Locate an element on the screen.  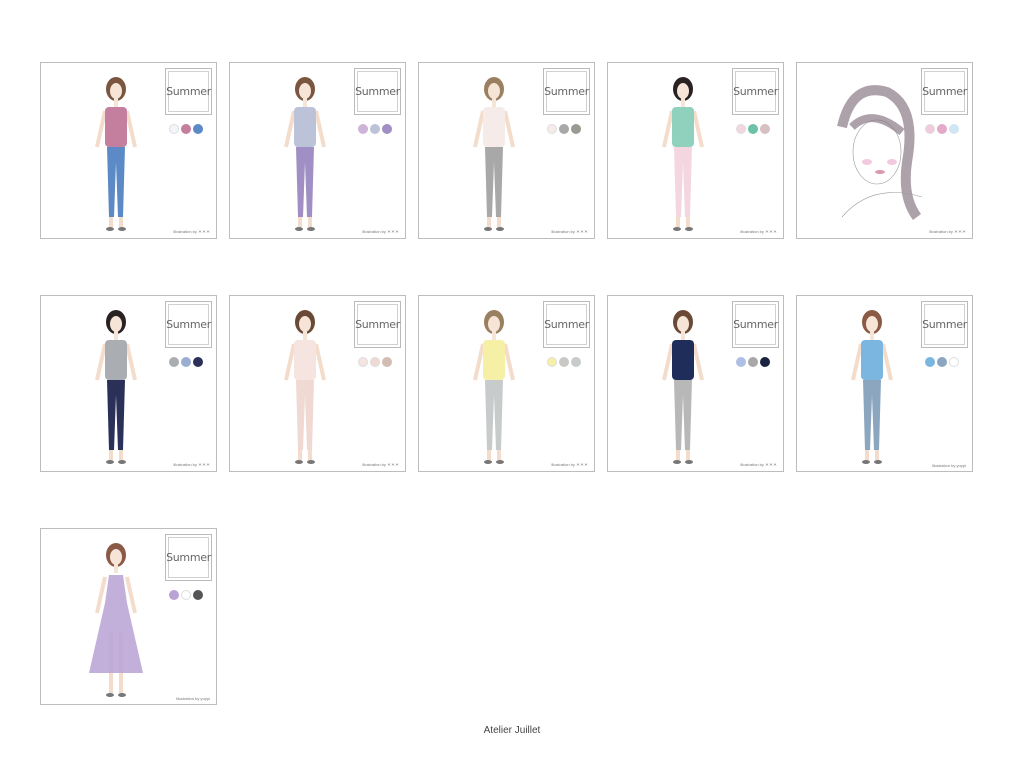
footer-text: Atelier Juillet is located at coordinates (512, 730).